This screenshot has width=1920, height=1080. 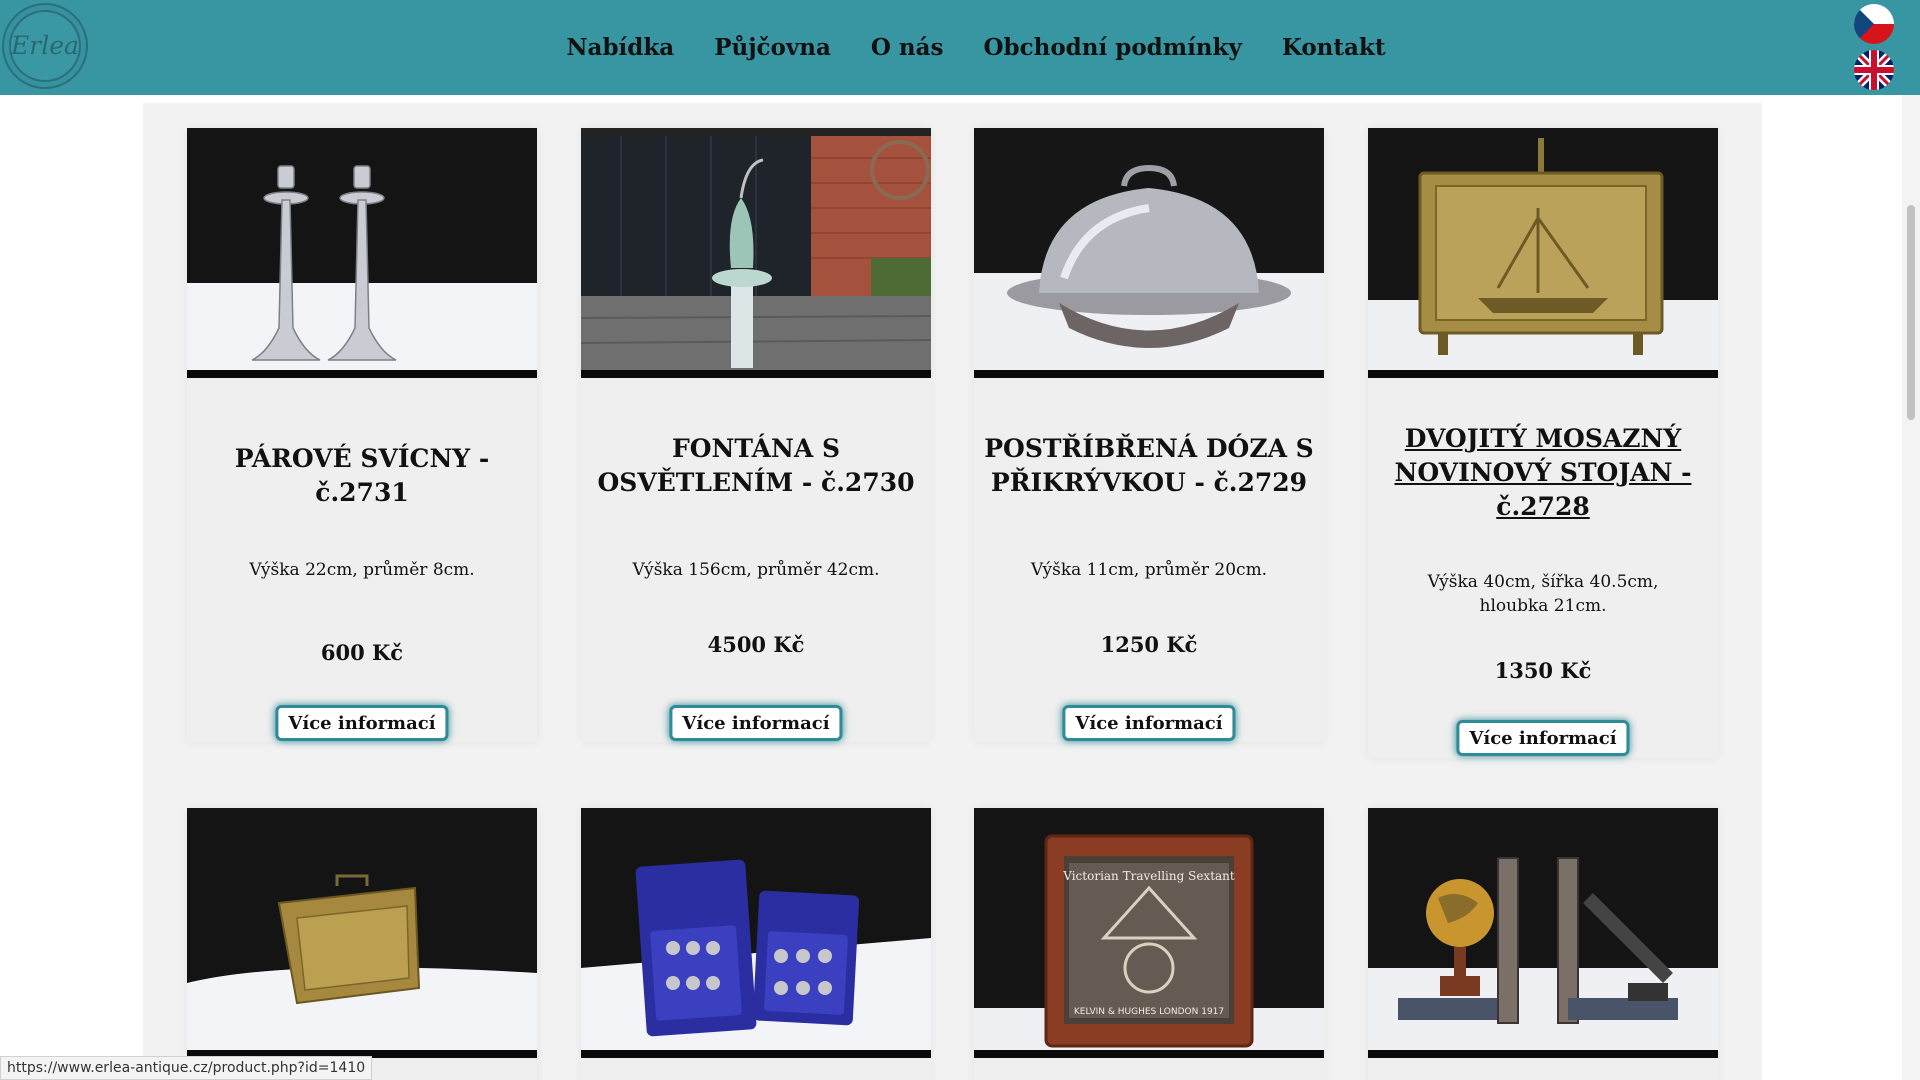 What do you see at coordinates (1148, 876) in the screenshot?
I see `sextant-case-title: Victorian Travelling Sextant` at bounding box center [1148, 876].